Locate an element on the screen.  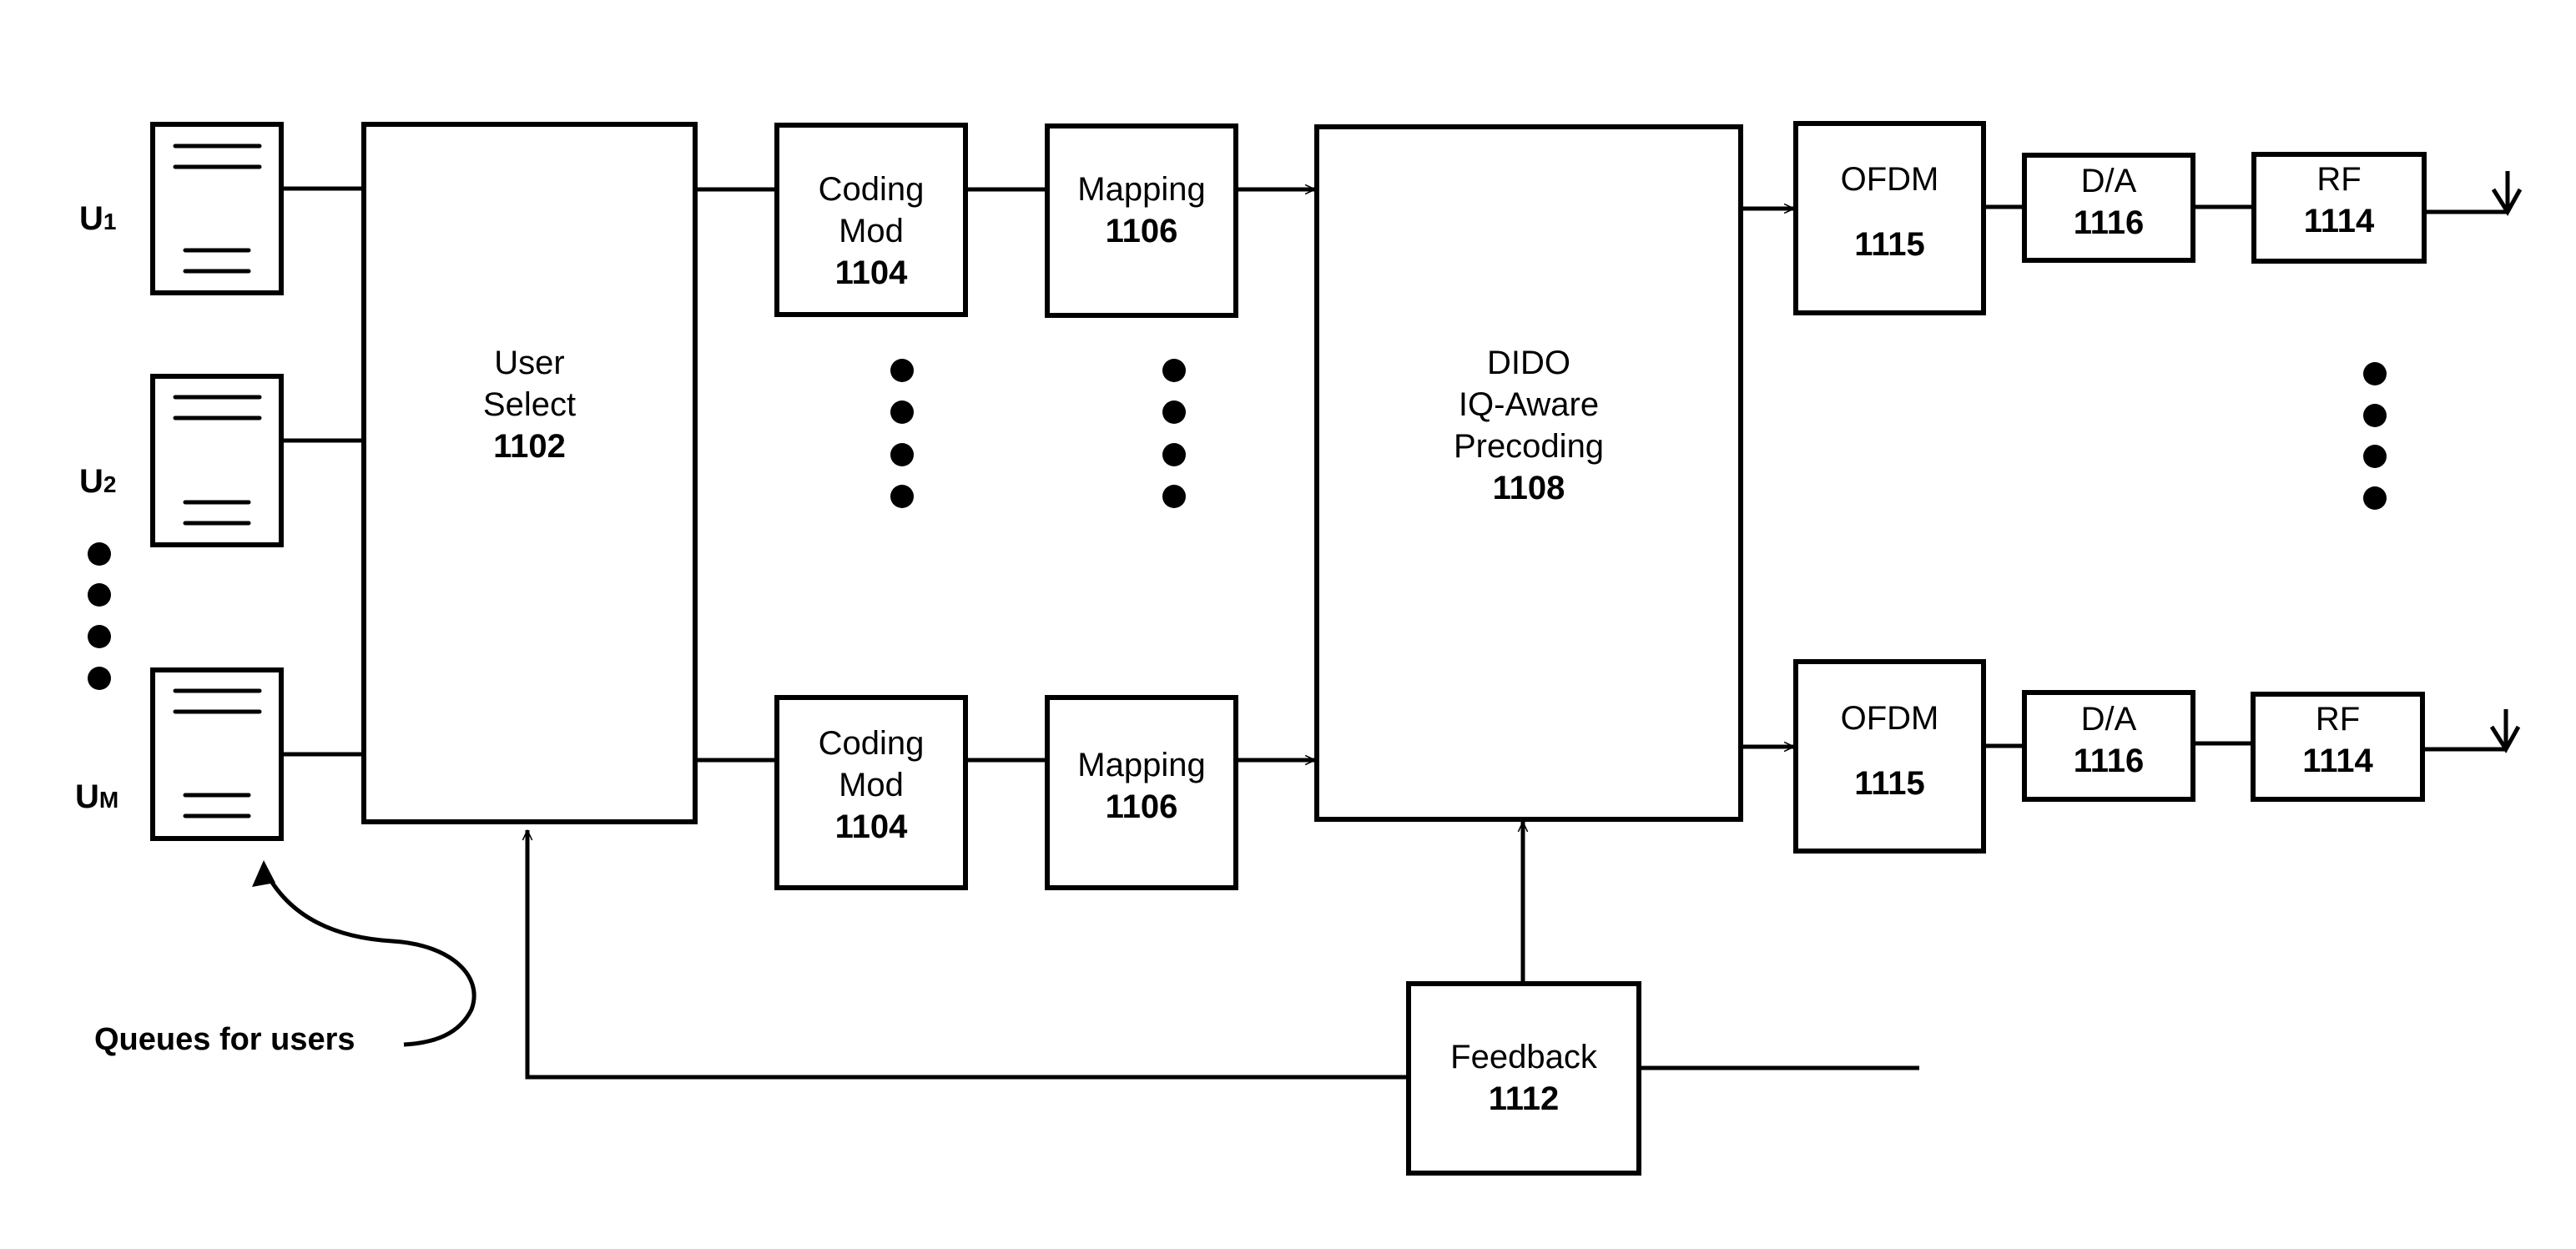
ofdm-block-bottom: OFDM 1115 is located at coordinates (1889, 756).